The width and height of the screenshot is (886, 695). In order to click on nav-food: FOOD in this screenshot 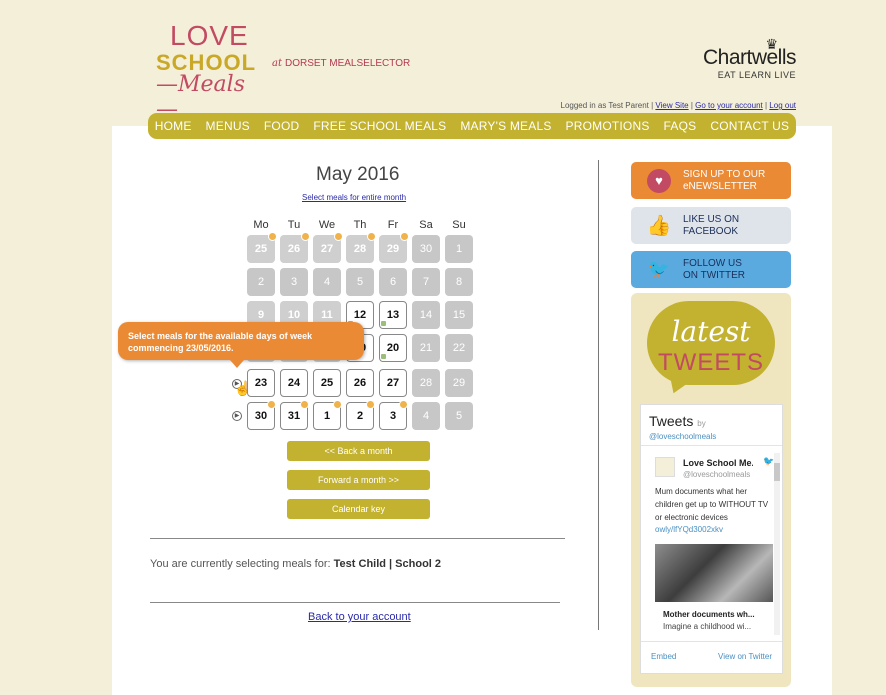, I will do `click(281, 126)`.